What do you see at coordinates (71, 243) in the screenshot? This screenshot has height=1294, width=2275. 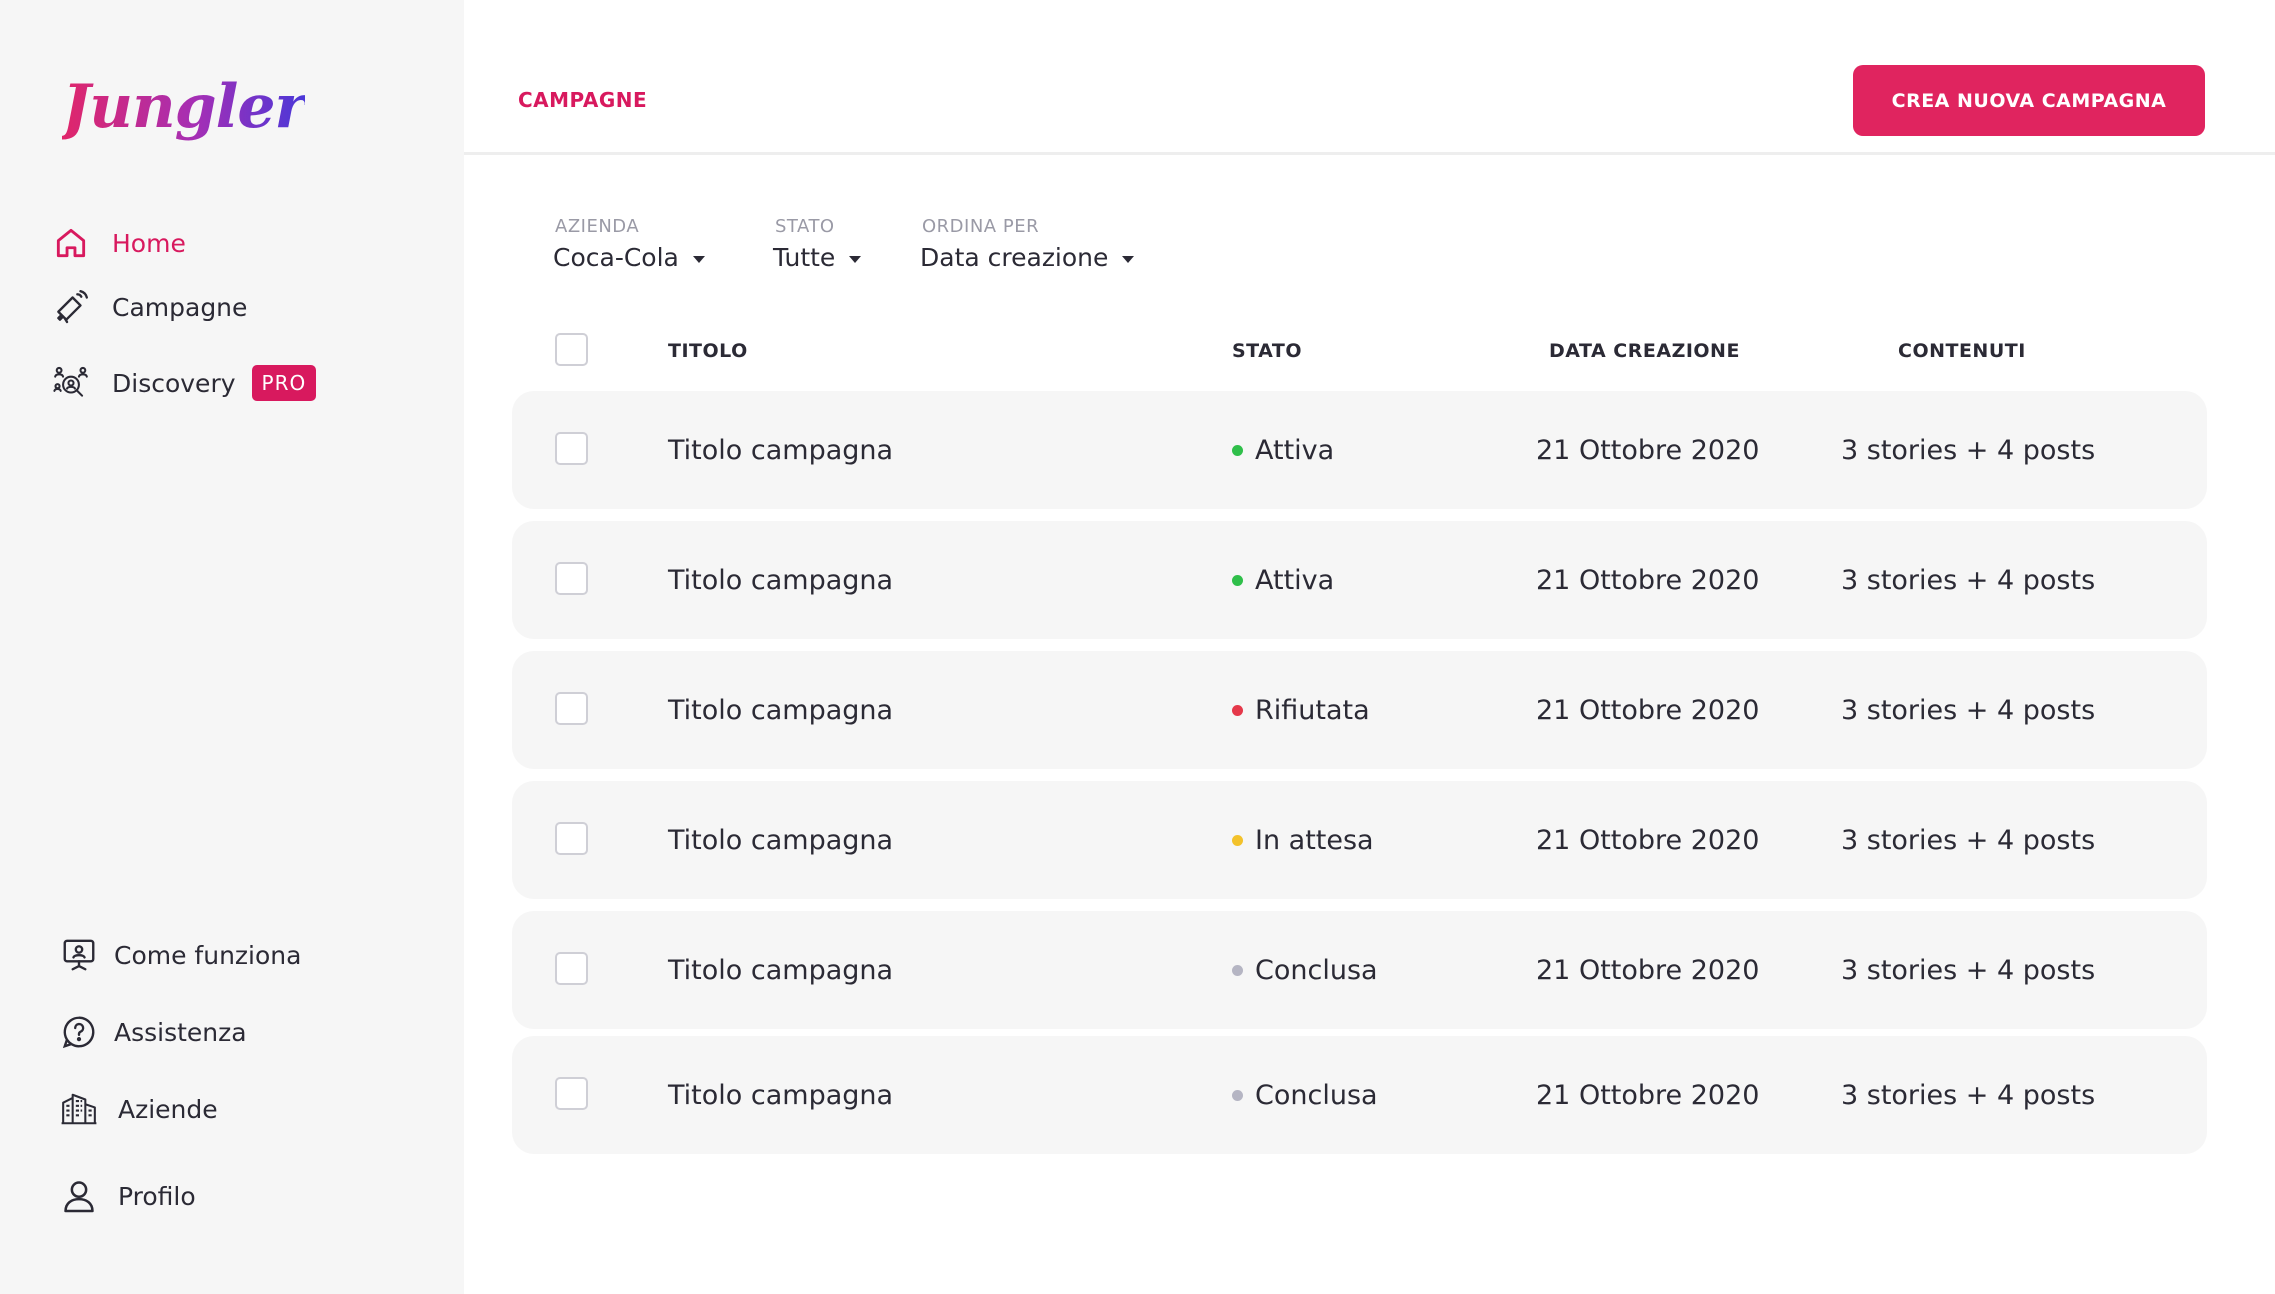 I see `home-icon` at bounding box center [71, 243].